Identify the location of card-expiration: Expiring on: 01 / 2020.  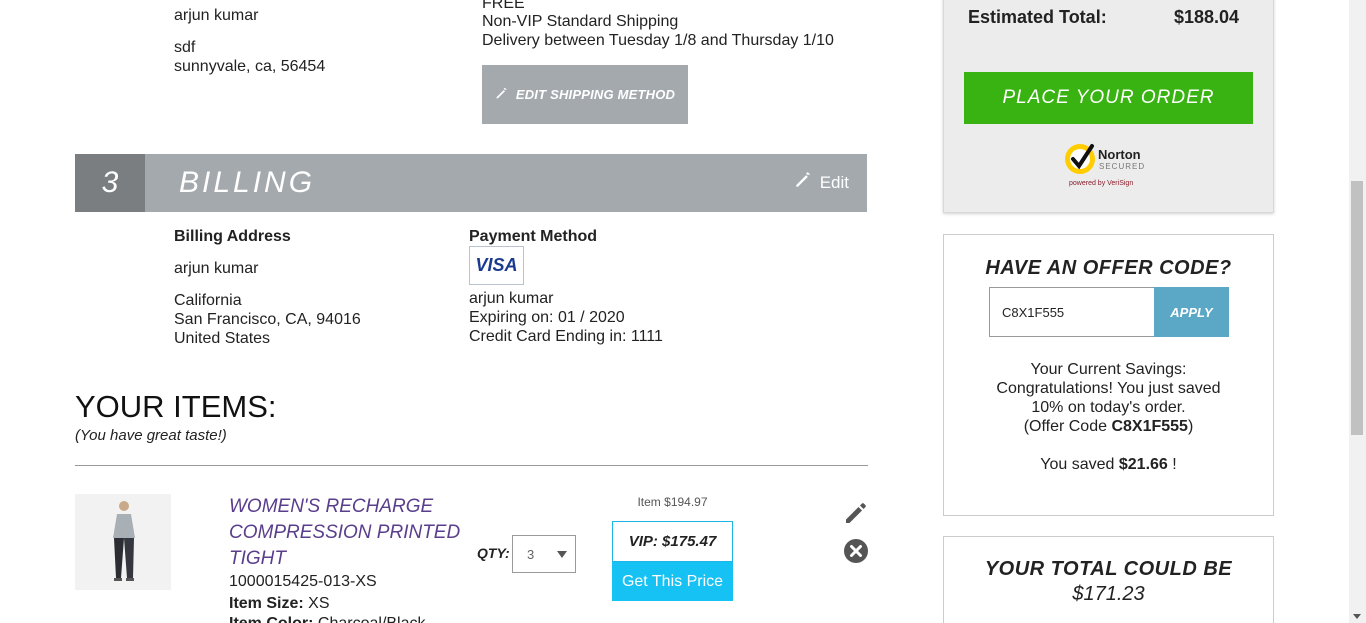
(547, 317).